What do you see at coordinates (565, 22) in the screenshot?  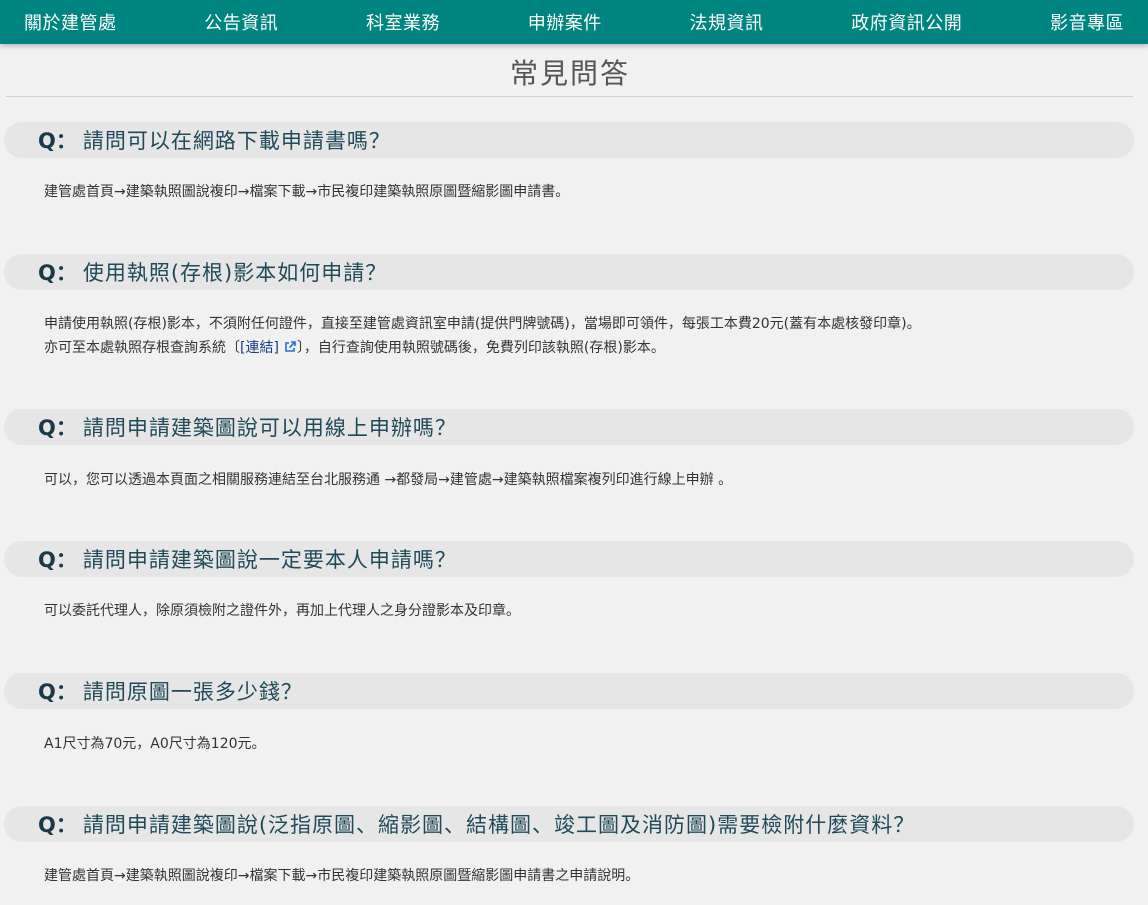 I see `nav-item-applications: 申辦案件` at bounding box center [565, 22].